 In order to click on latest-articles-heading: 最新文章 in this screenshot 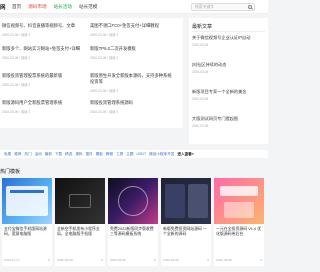, I will do `click(202, 27)`.